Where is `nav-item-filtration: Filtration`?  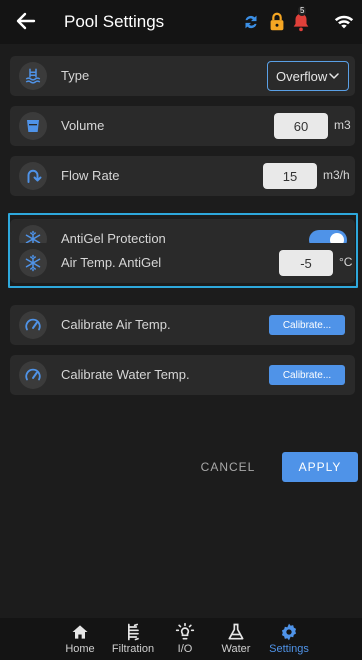
nav-item-filtration: Filtration is located at coordinates (133, 639).